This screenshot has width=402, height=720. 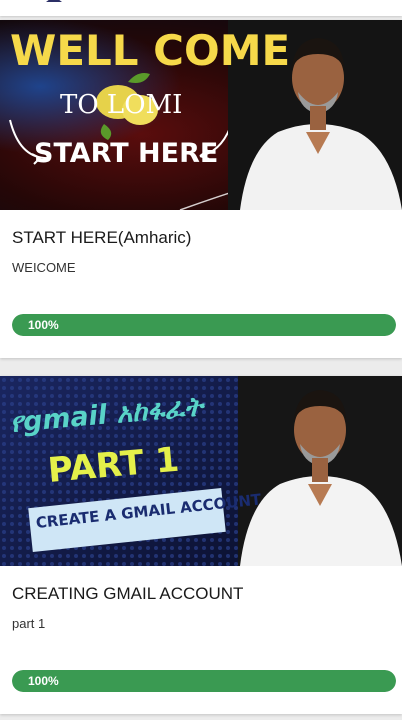 What do you see at coordinates (113, 465) in the screenshot?
I see `thumbnail-subheadline: PART 1` at bounding box center [113, 465].